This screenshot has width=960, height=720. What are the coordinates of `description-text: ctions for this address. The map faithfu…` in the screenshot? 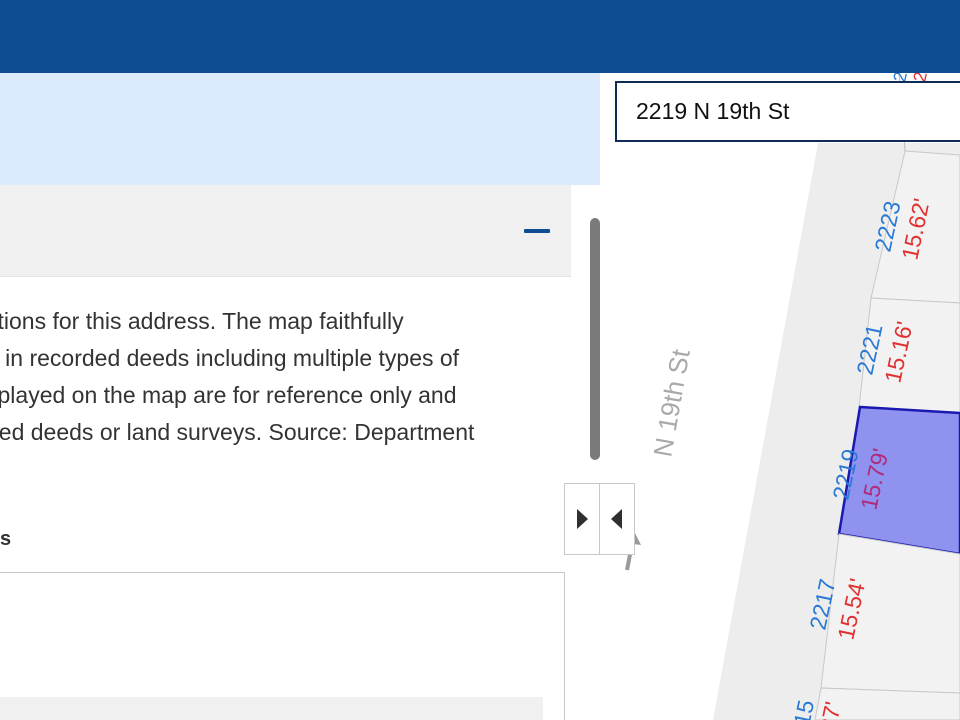 It's located at (278, 377).